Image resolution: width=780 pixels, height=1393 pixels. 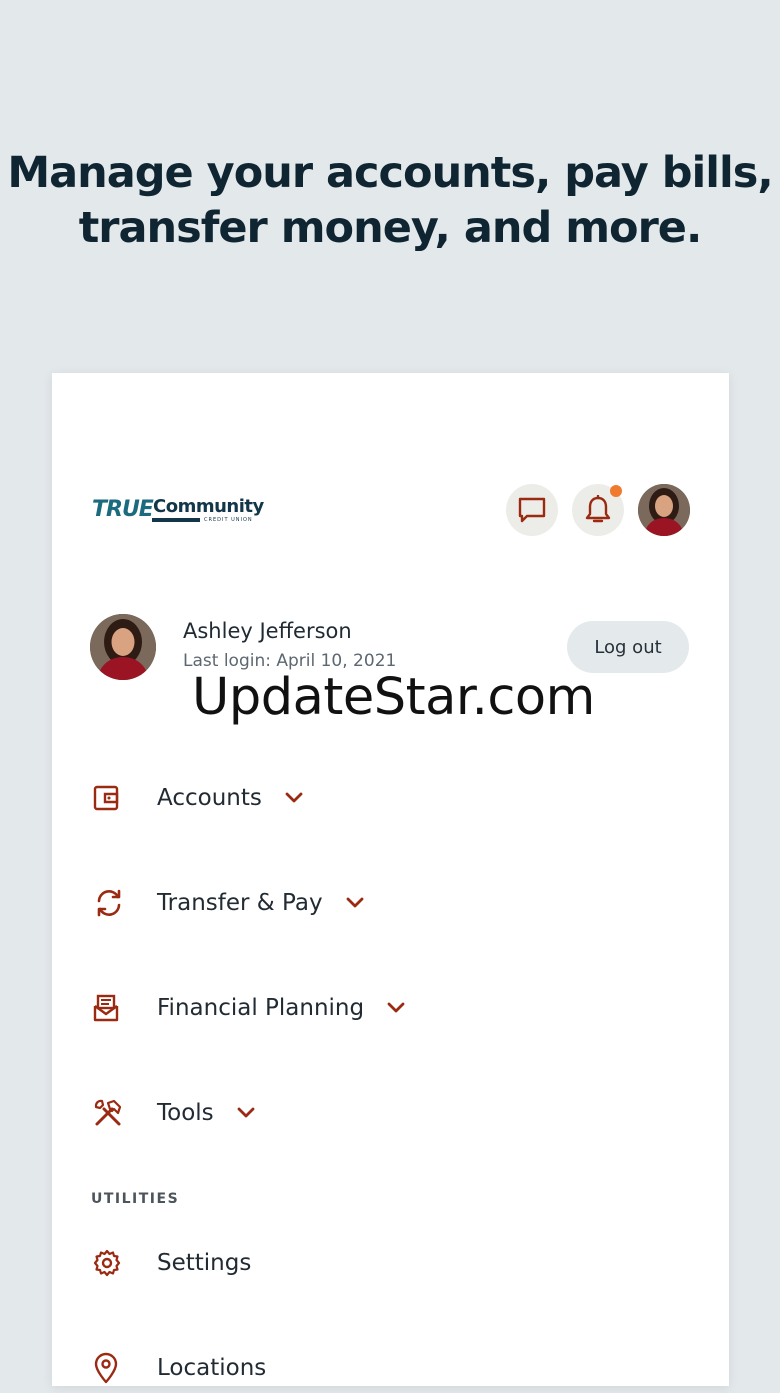 I want to click on menu-label-transfer-pay: Transfer & Pay, so click(x=240, y=903).